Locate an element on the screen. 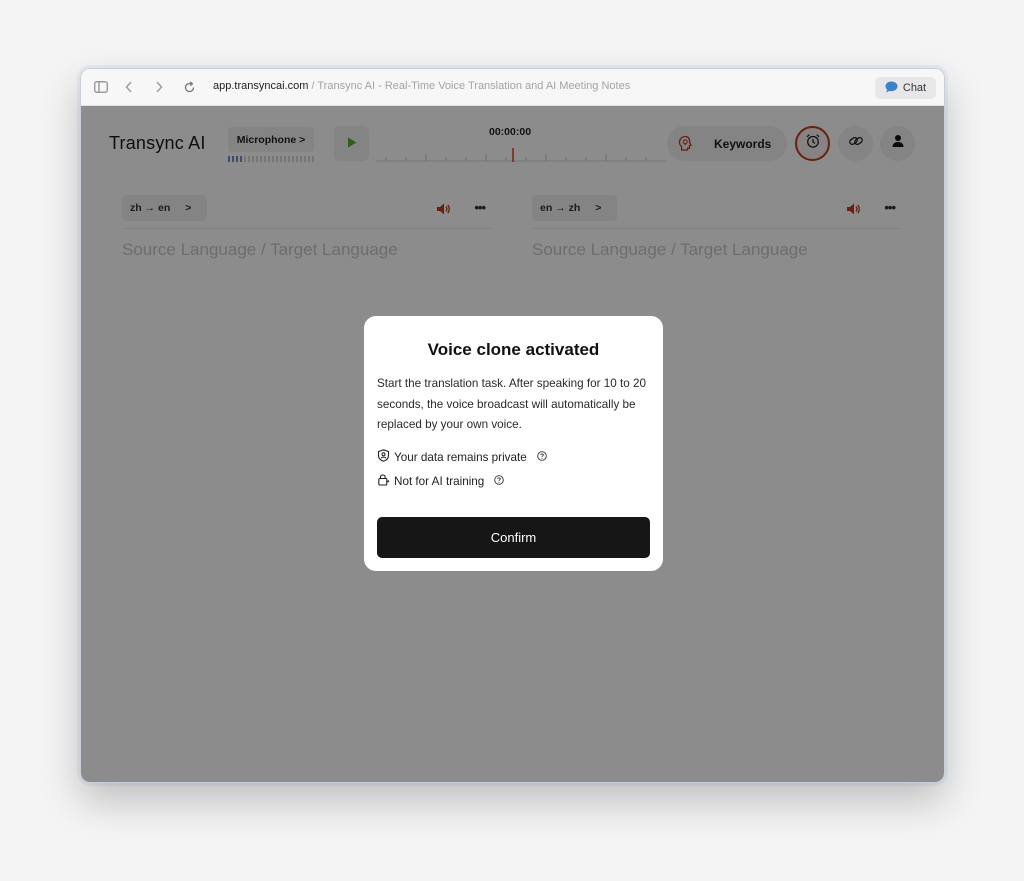 This screenshot has height=881, width=1024. confirm-button: Confirm is located at coordinates (513, 537).